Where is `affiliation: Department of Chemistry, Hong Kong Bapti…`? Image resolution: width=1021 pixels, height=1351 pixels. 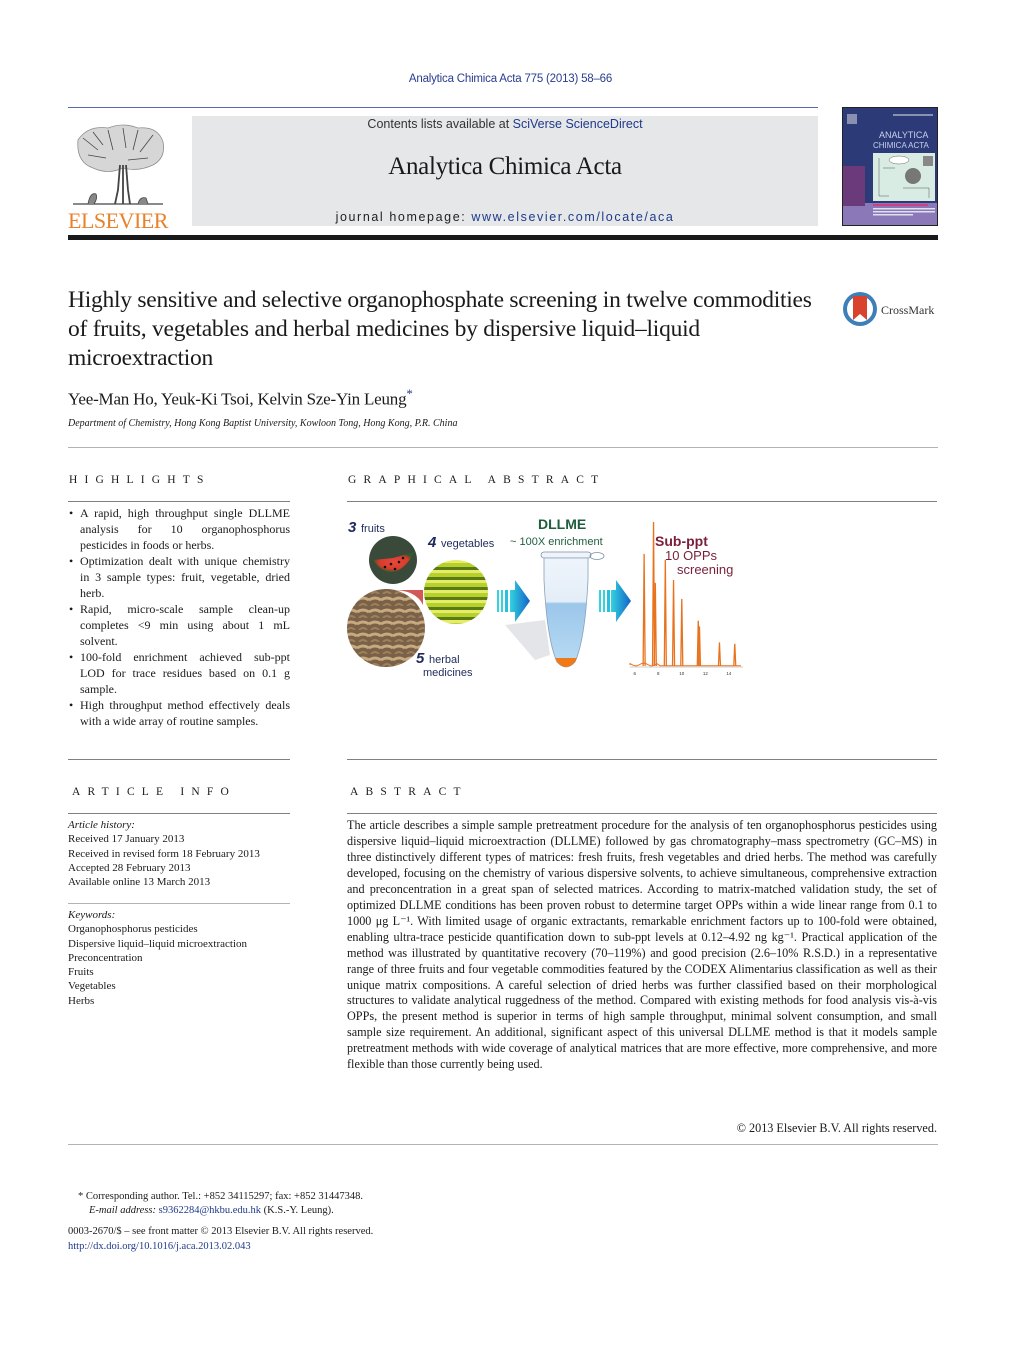 affiliation: Department of Chemistry, Hong Kong Bapti… is located at coordinates (263, 423).